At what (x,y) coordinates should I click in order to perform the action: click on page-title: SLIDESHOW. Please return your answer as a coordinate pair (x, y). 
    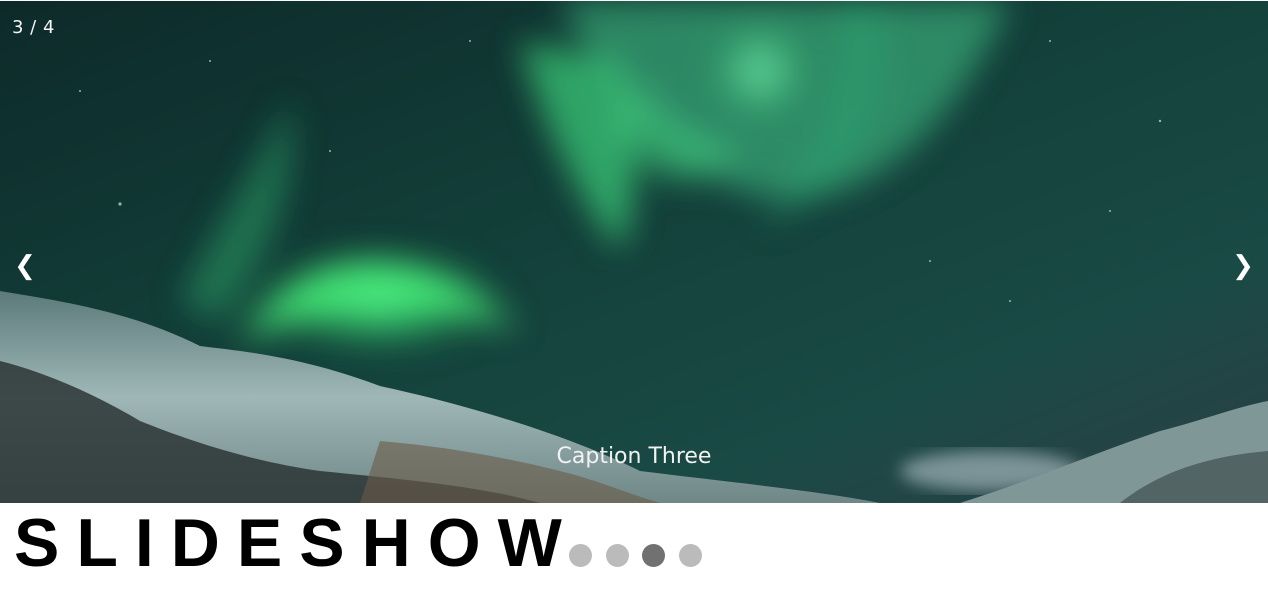
    Looking at the image, I should click on (296, 543).